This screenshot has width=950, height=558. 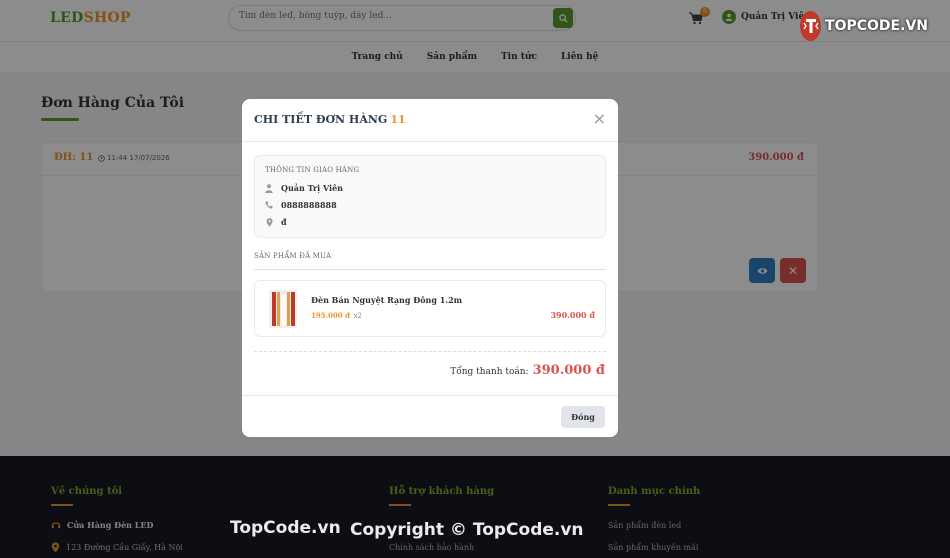 I want to click on shipping-info-label: THÔNG TIN GIAO HÀNG, so click(x=312, y=170).